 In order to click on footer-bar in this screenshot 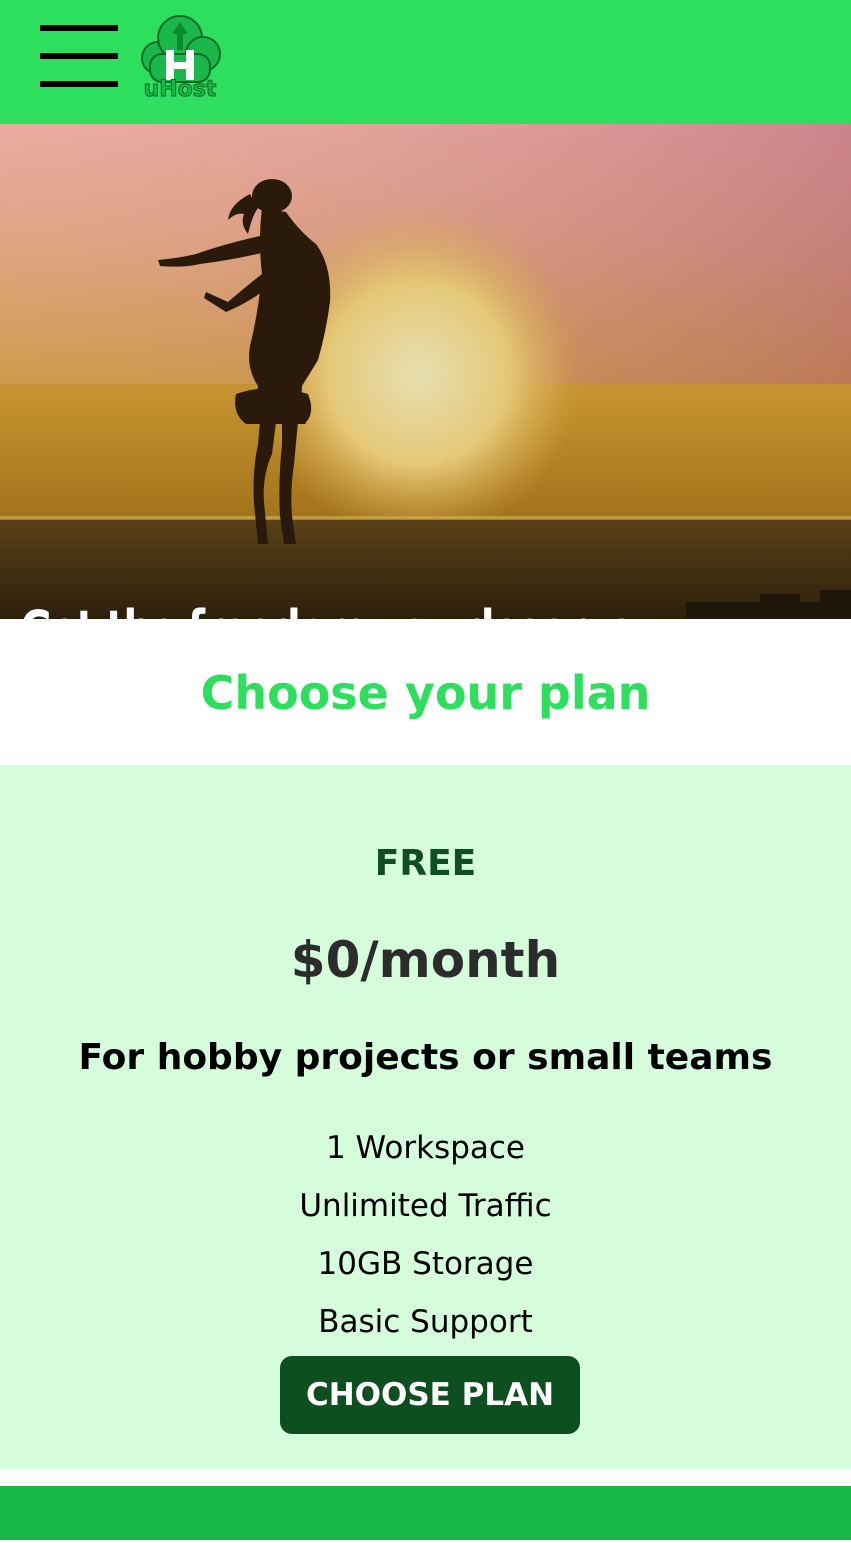, I will do `click(425, 1513)`.